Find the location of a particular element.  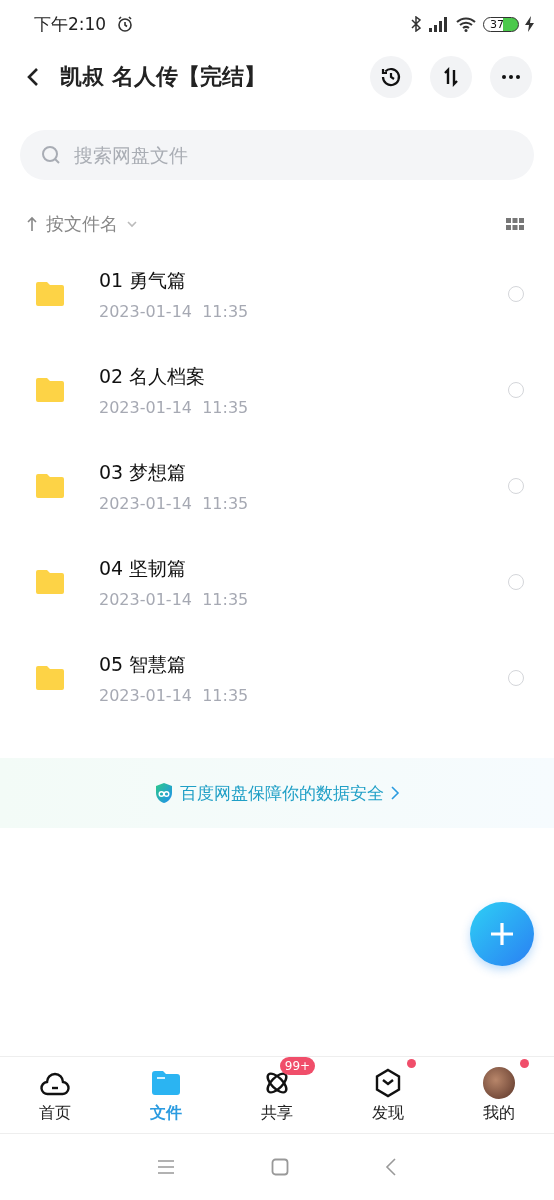

alarm-clock-icon is located at coordinates (125, 24).